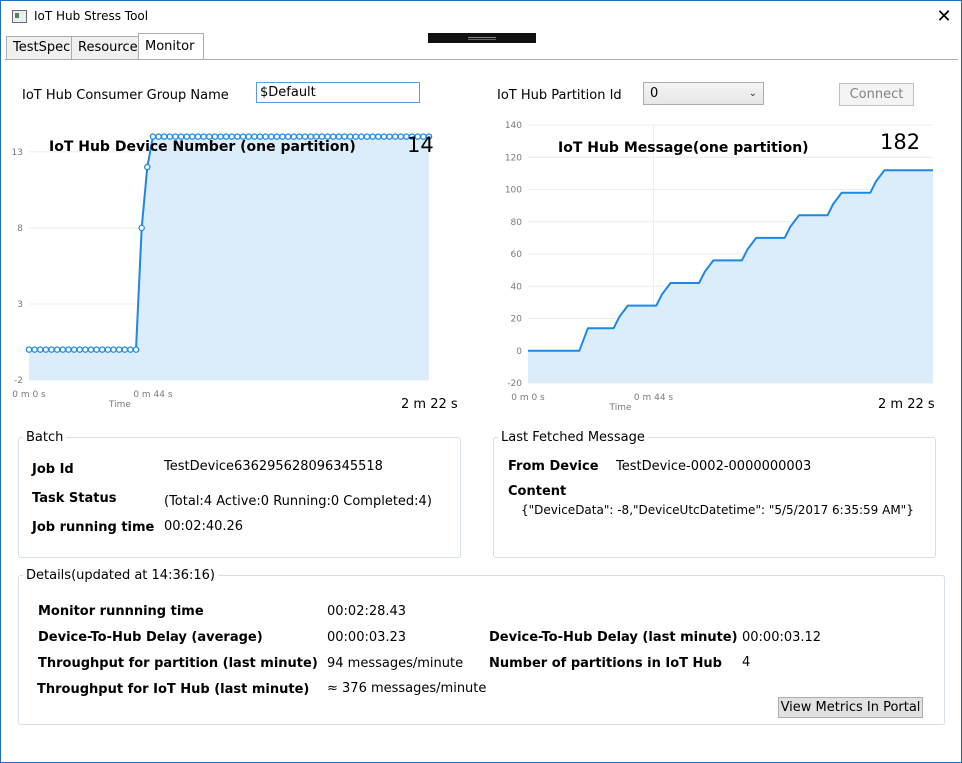  I want to click on message-chart-x-tick-label: 0 m 44 s, so click(654, 398).